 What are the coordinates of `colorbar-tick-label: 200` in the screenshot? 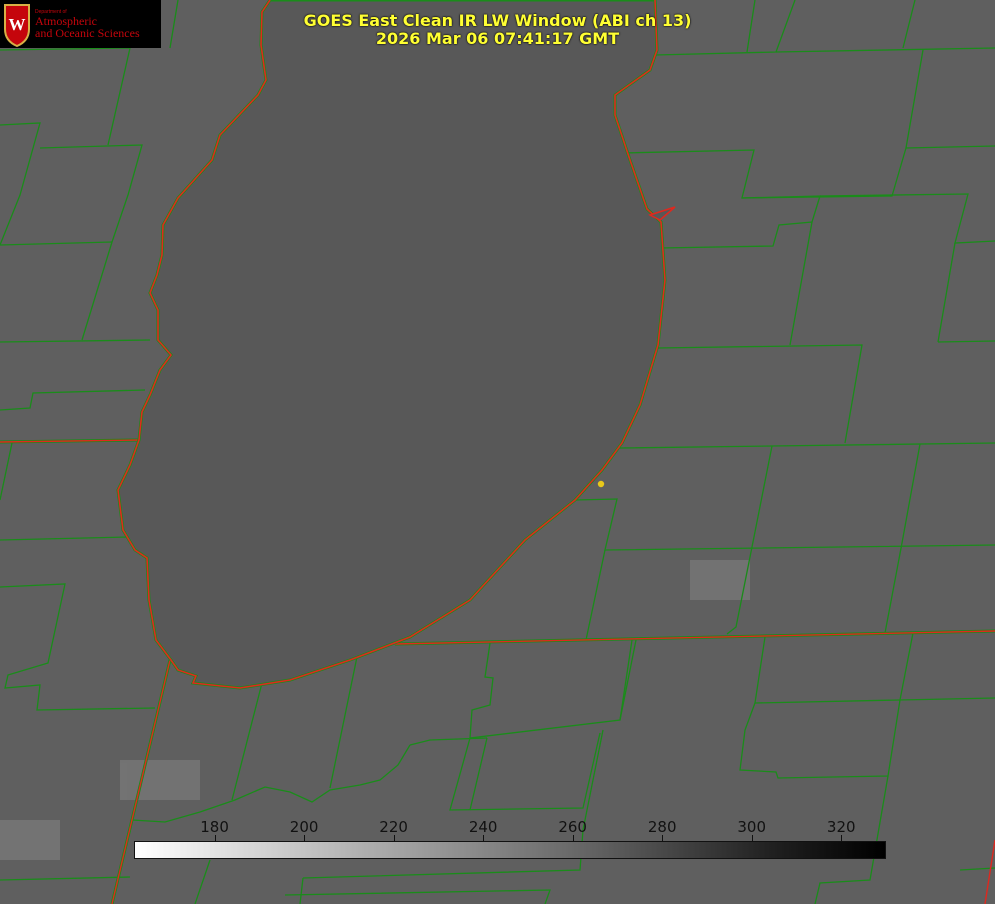 It's located at (304, 827).